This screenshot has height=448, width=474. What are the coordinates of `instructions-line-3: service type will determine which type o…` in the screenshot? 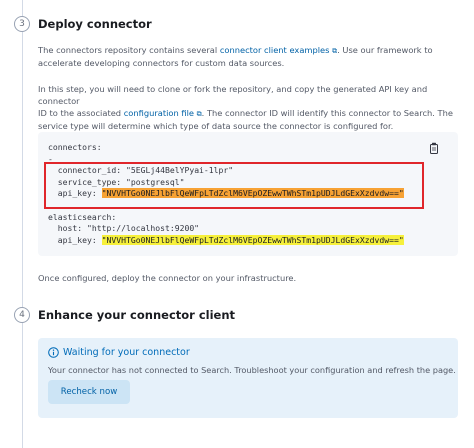 It's located at (216, 126).